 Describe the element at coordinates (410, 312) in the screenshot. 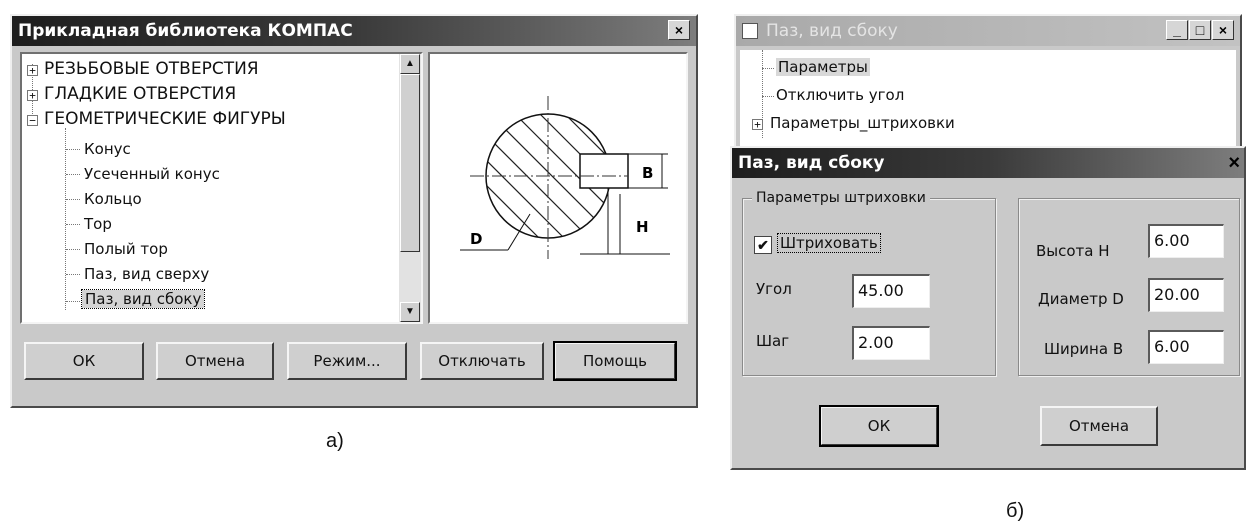

I see `scroll-down-icon: ▼` at that location.